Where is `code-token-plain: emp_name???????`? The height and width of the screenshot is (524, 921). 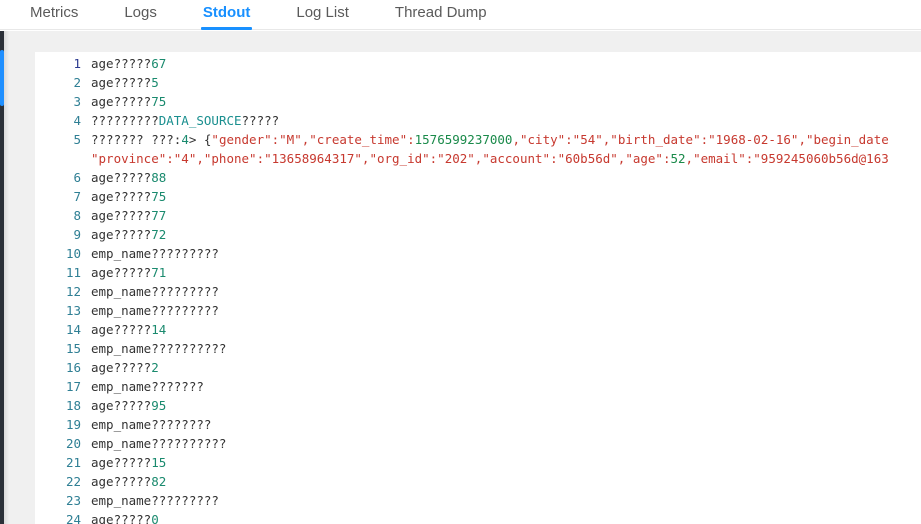 code-token-plain: emp_name??????? is located at coordinates (147, 386).